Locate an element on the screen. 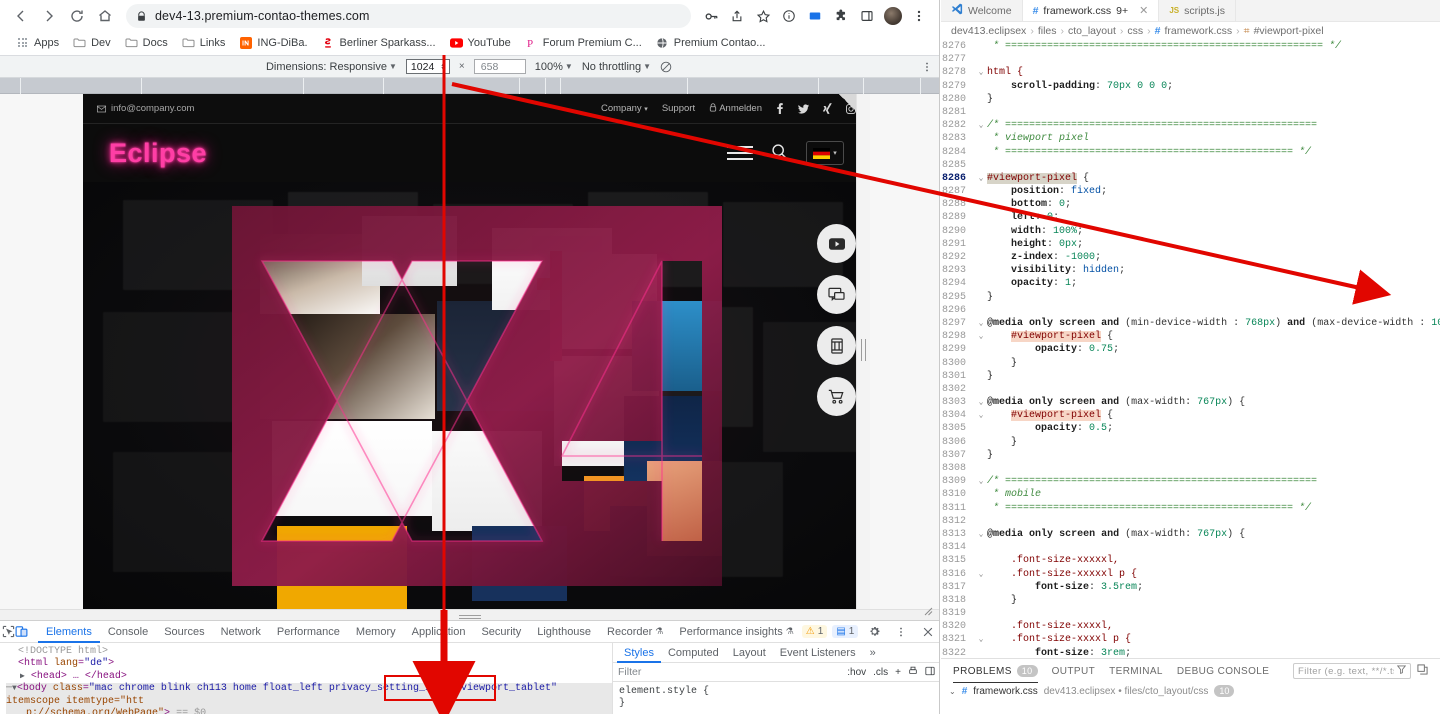 This screenshot has height=714, width=1440. styles-rule-block: element.style { } is located at coordinates (776, 698).